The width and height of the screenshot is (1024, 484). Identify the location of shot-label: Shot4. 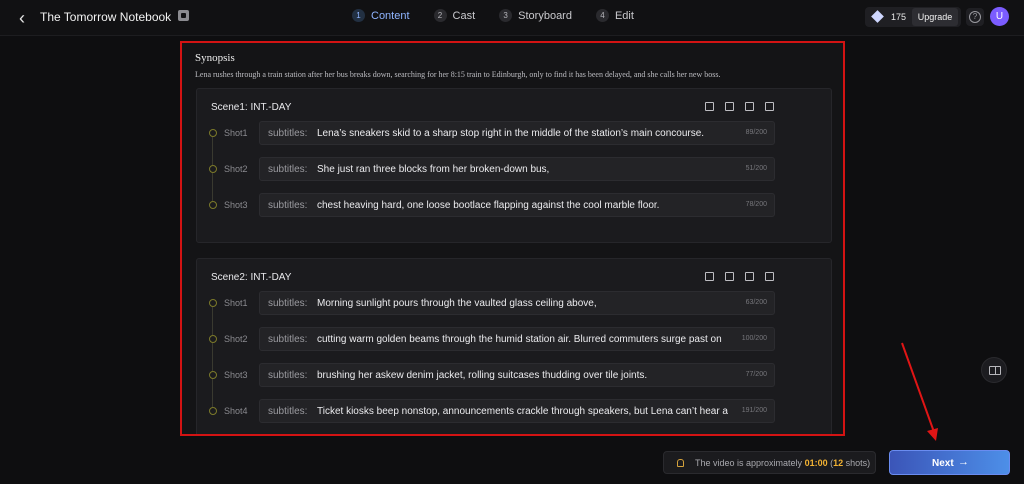
(236, 411).